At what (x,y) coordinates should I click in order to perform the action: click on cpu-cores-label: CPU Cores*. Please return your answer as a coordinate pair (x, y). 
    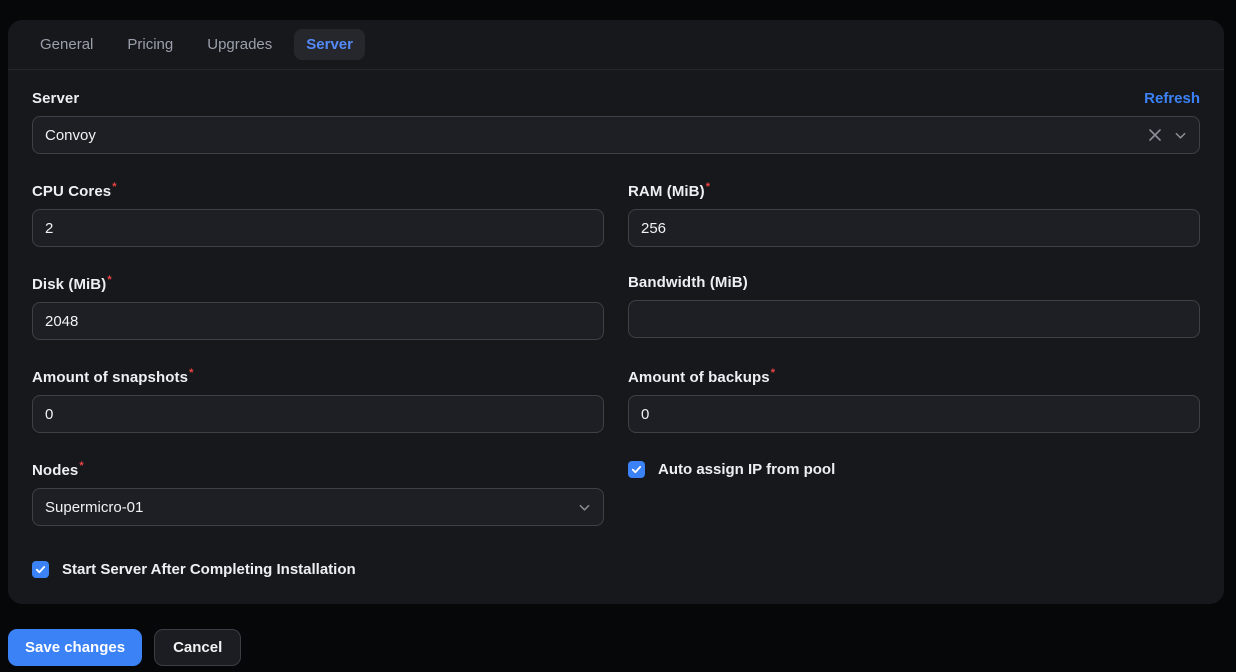
    Looking at the image, I should click on (74, 190).